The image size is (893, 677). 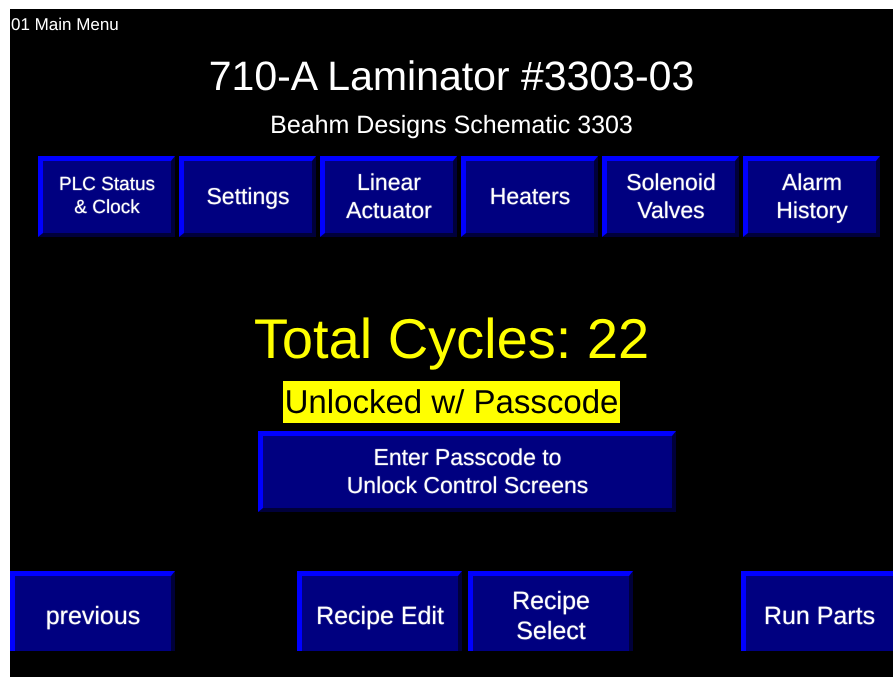 I want to click on lock-status: Unlocked w/ Passcode, so click(x=451, y=402).